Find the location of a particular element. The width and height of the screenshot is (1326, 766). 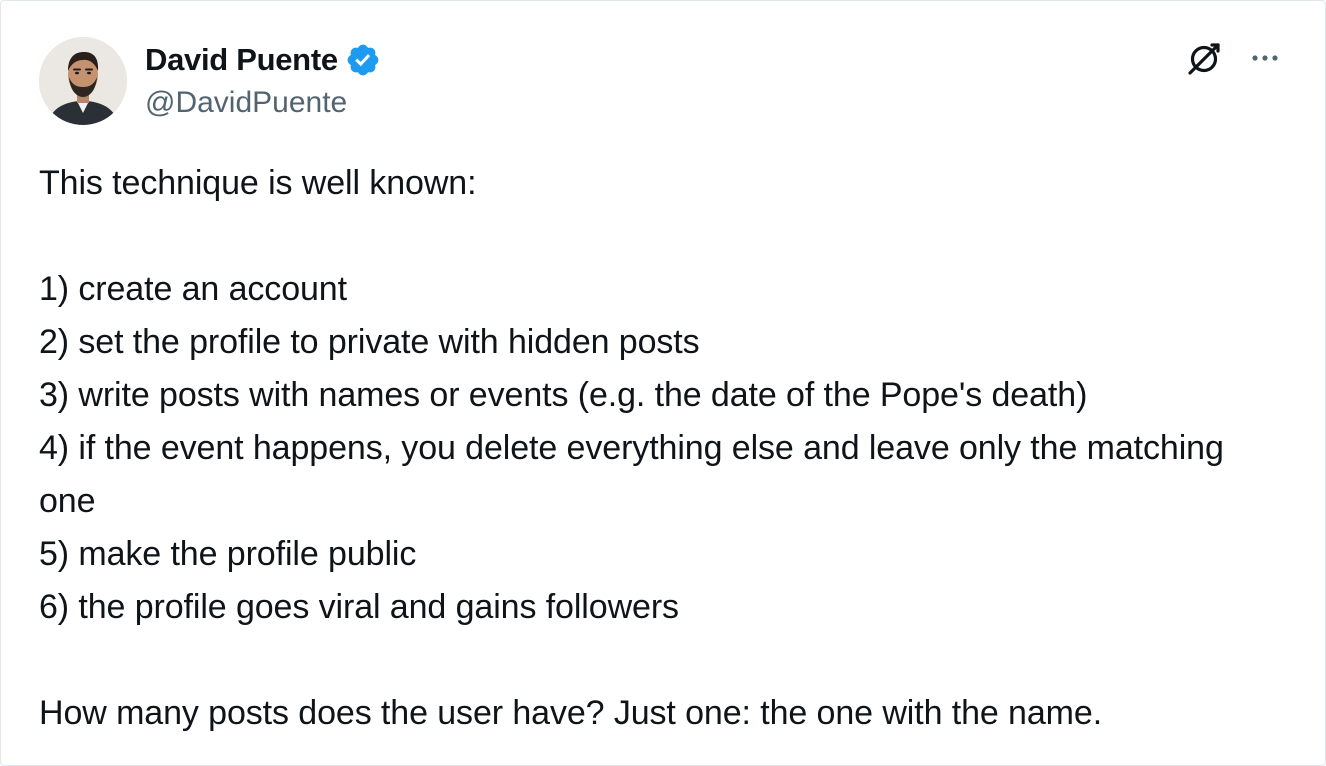

avatar-photo-icon is located at coordinates (83, 81).